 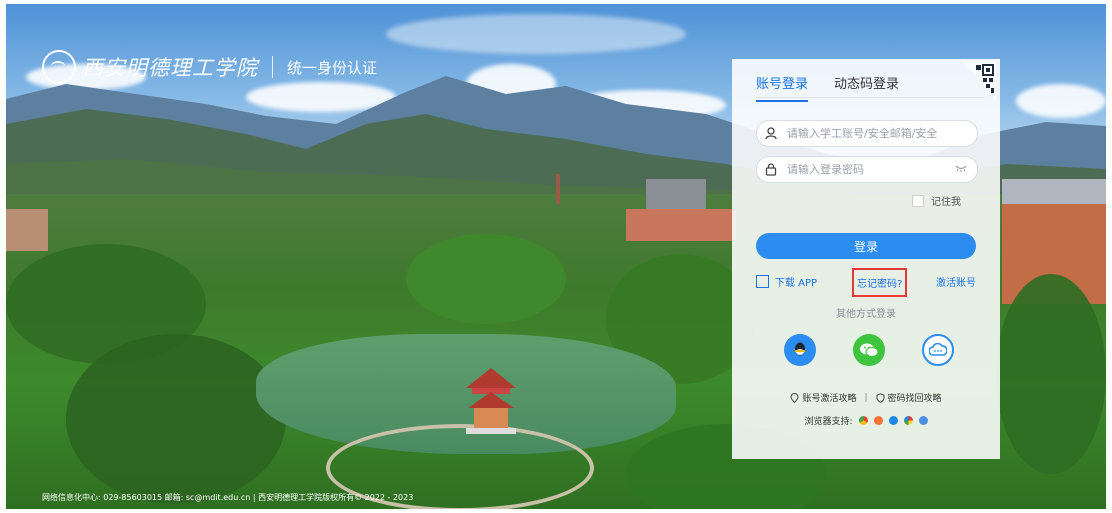 I want to click on cloud-icon, so click(x=938, y=350).